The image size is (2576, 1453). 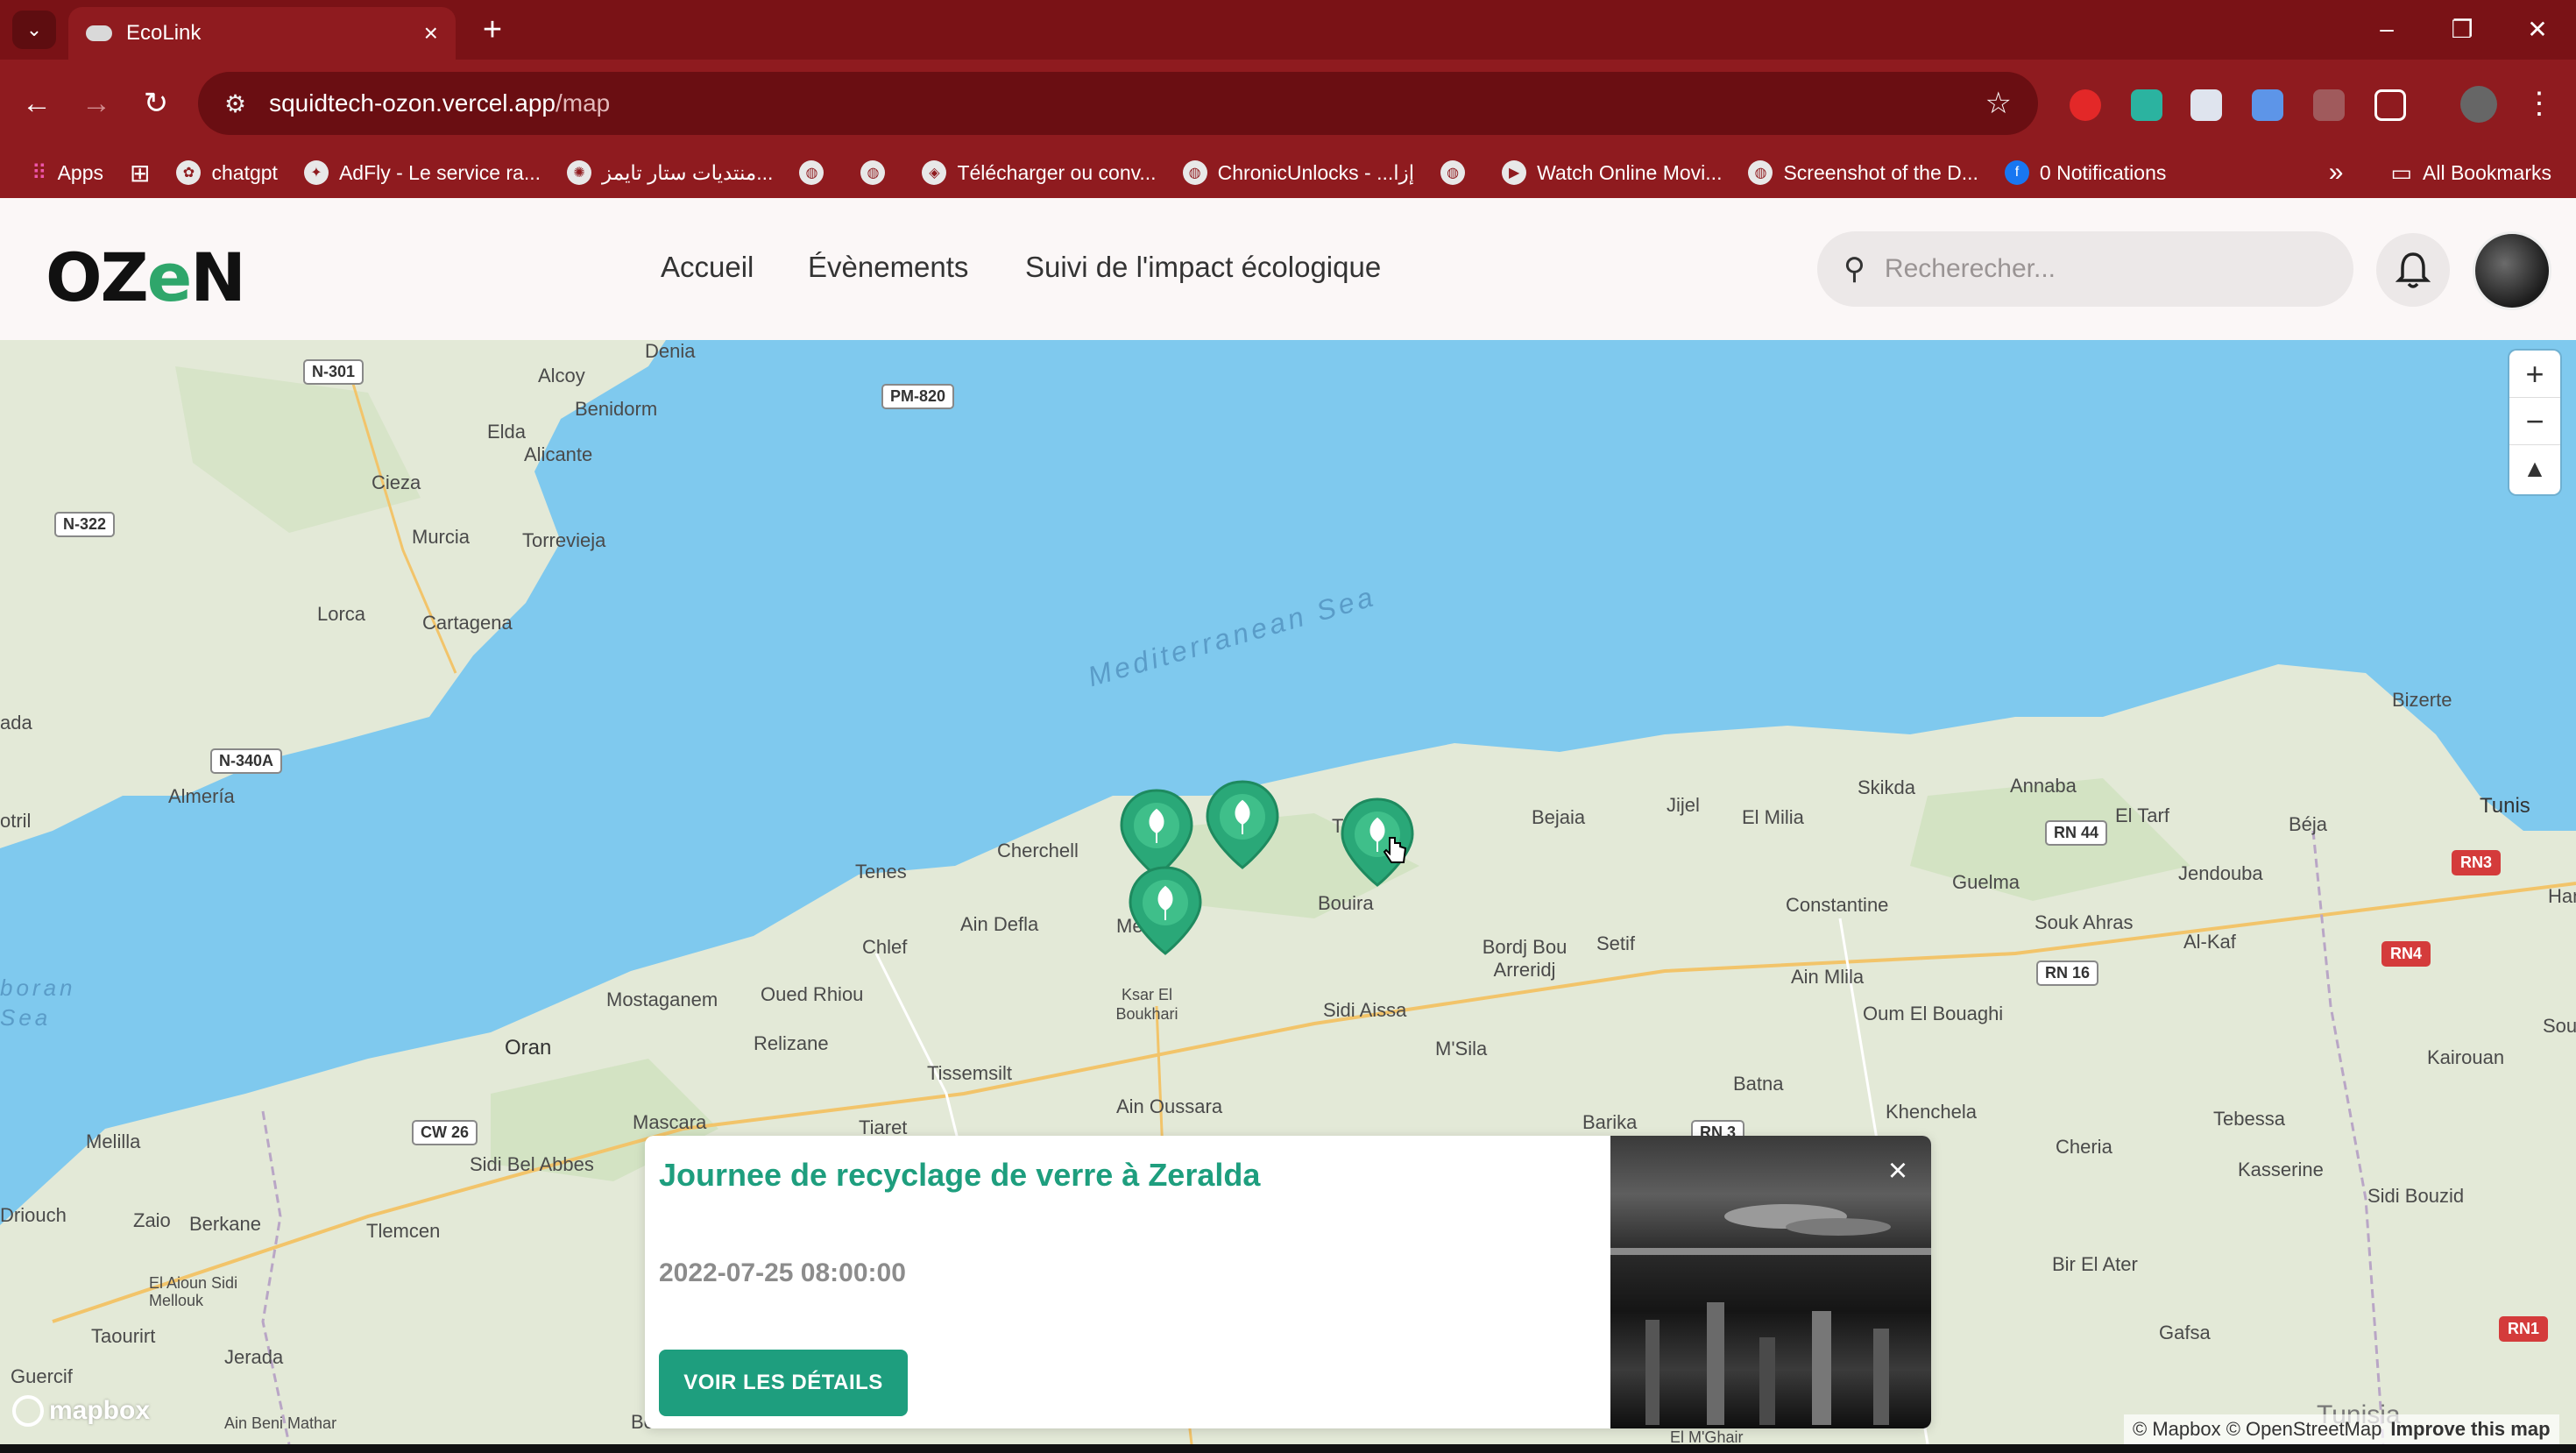 I want to click on bookmark-tabs-grid: ⊞, so click(x=140, y=173).